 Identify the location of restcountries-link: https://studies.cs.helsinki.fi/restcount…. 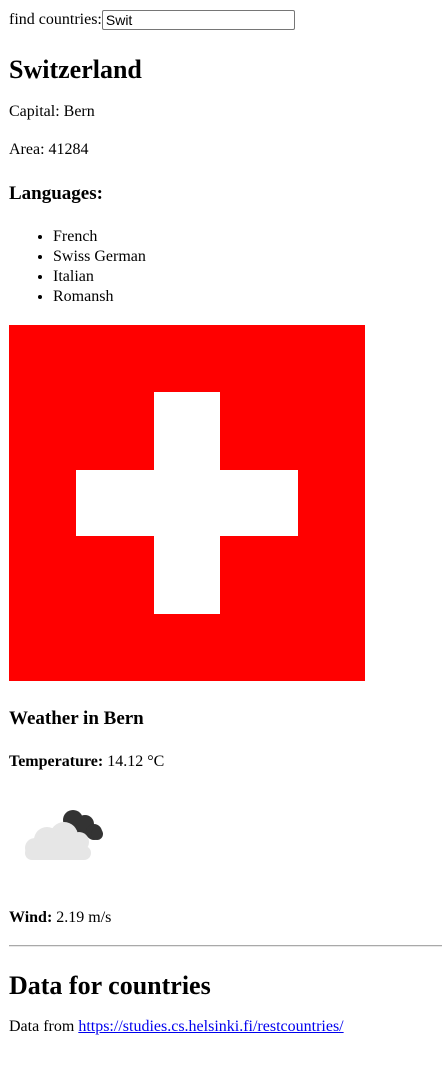
(210, 1026).